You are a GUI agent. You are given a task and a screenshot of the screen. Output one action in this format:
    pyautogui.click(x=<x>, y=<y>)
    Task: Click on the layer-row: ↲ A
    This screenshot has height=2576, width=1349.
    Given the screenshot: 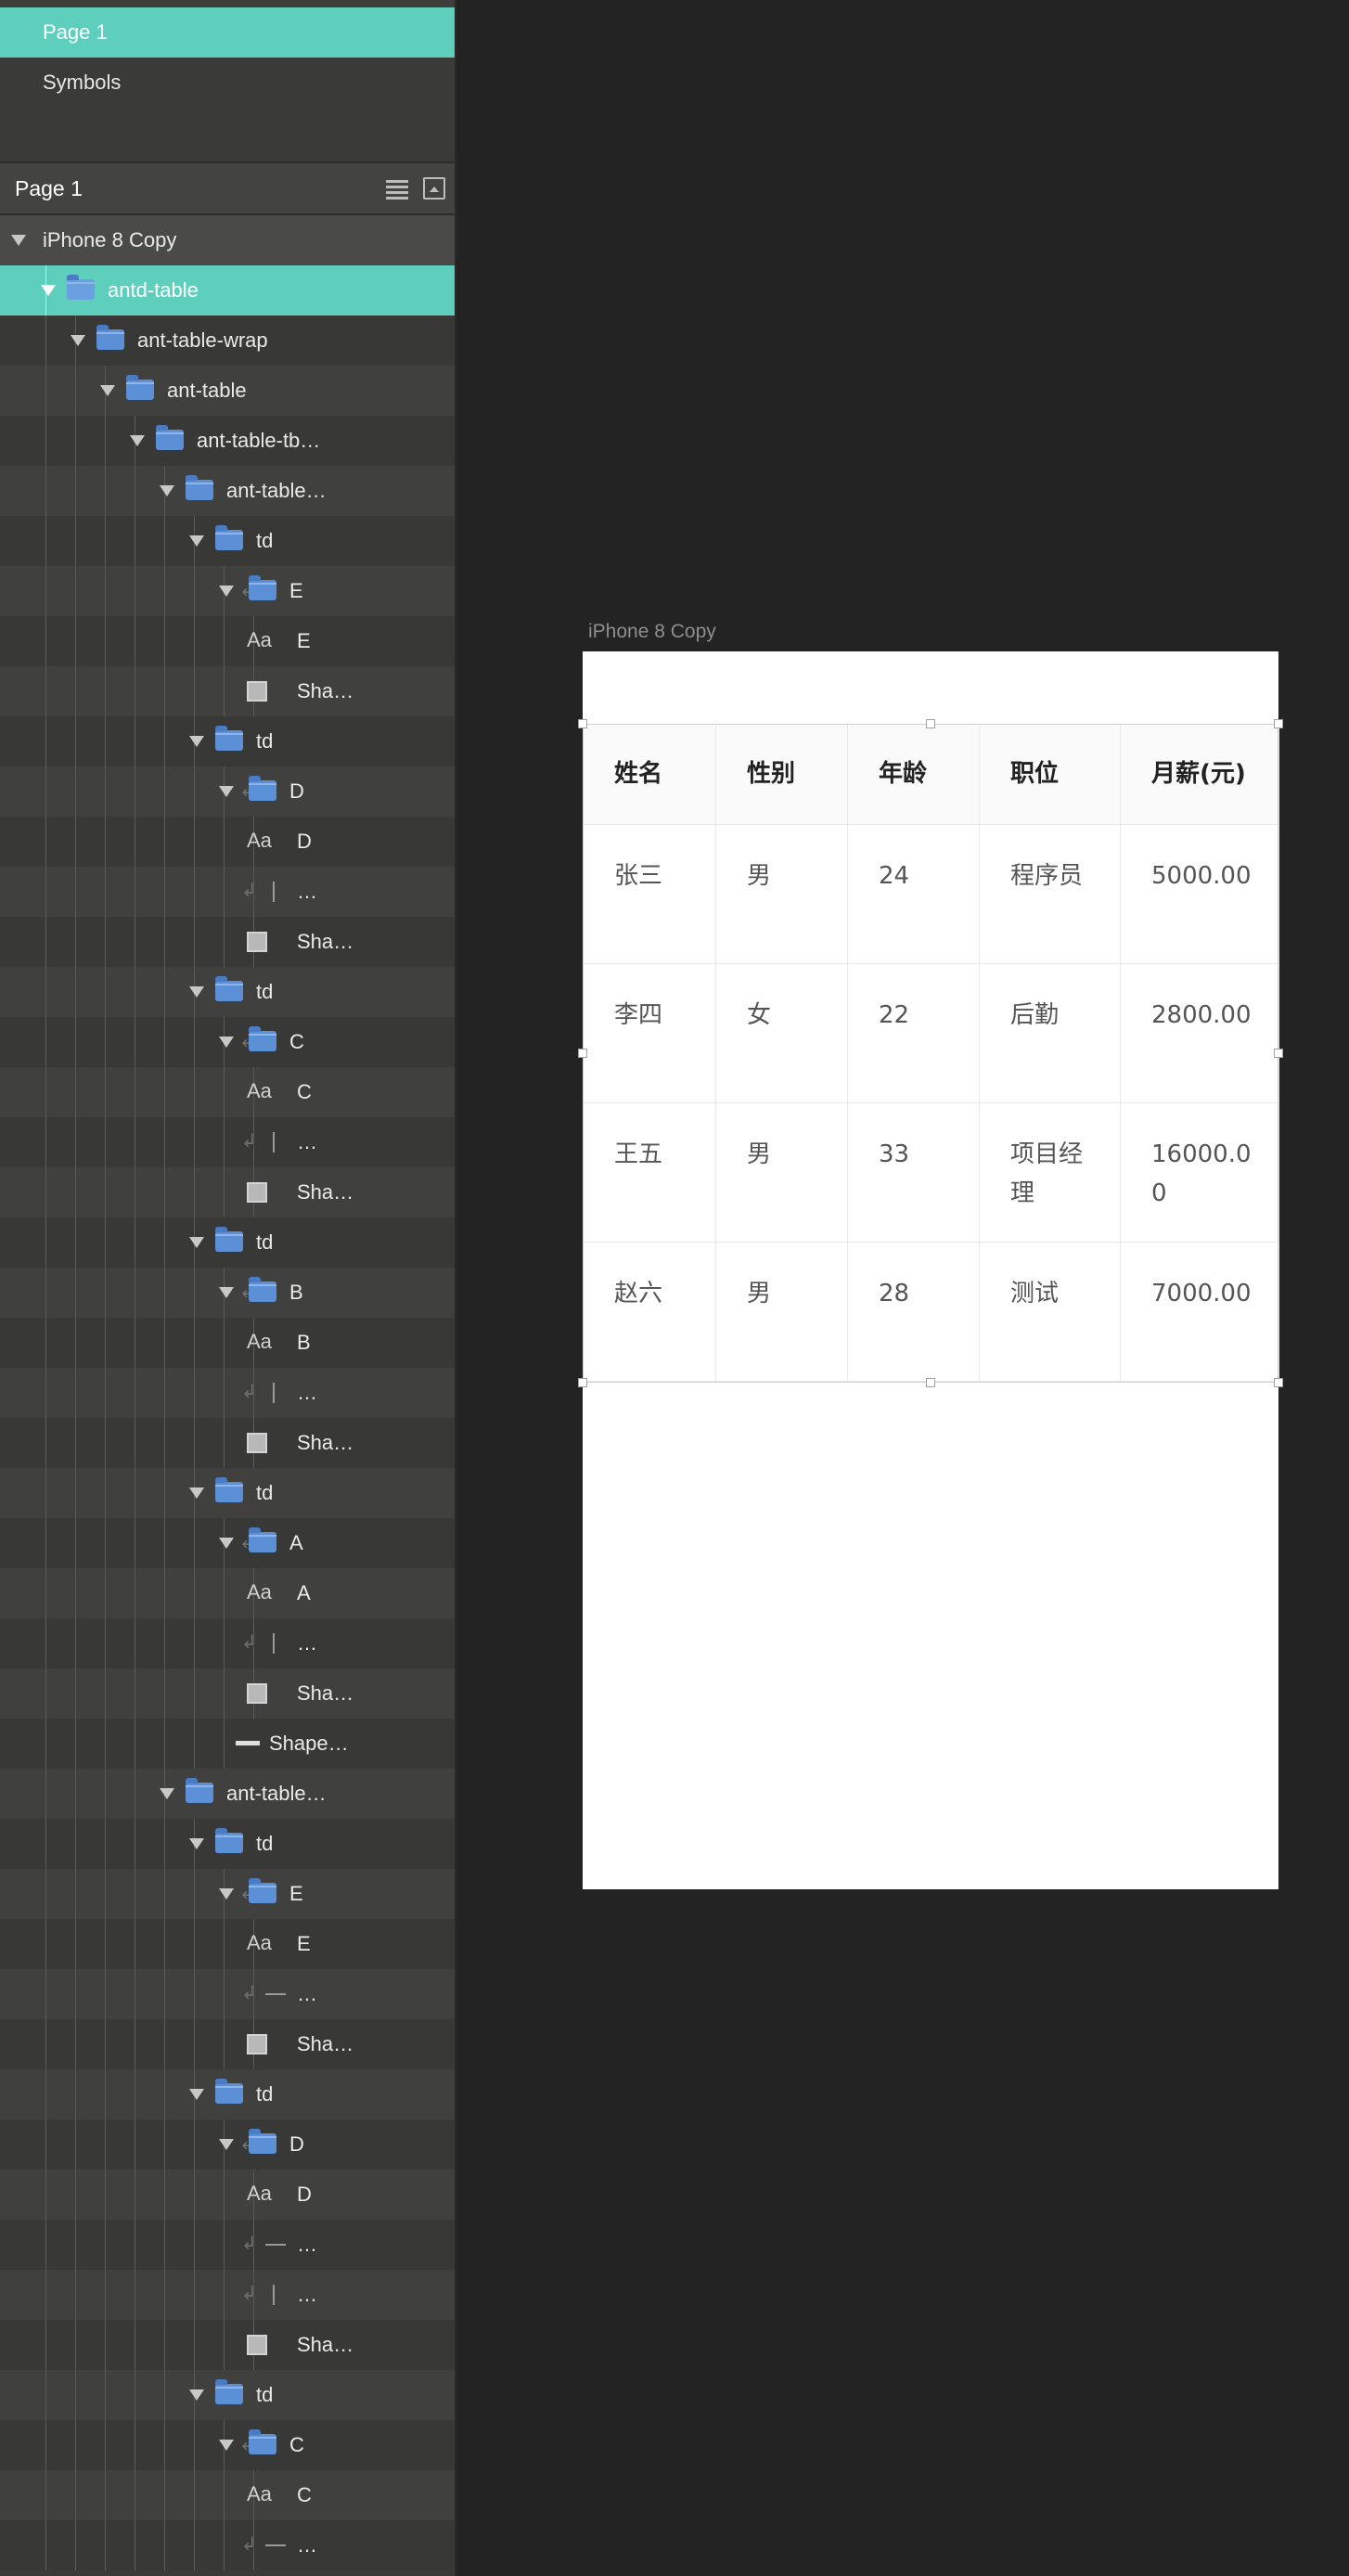 What is the action you would take?
    pyautogui.click(x=228, y=1543)
    